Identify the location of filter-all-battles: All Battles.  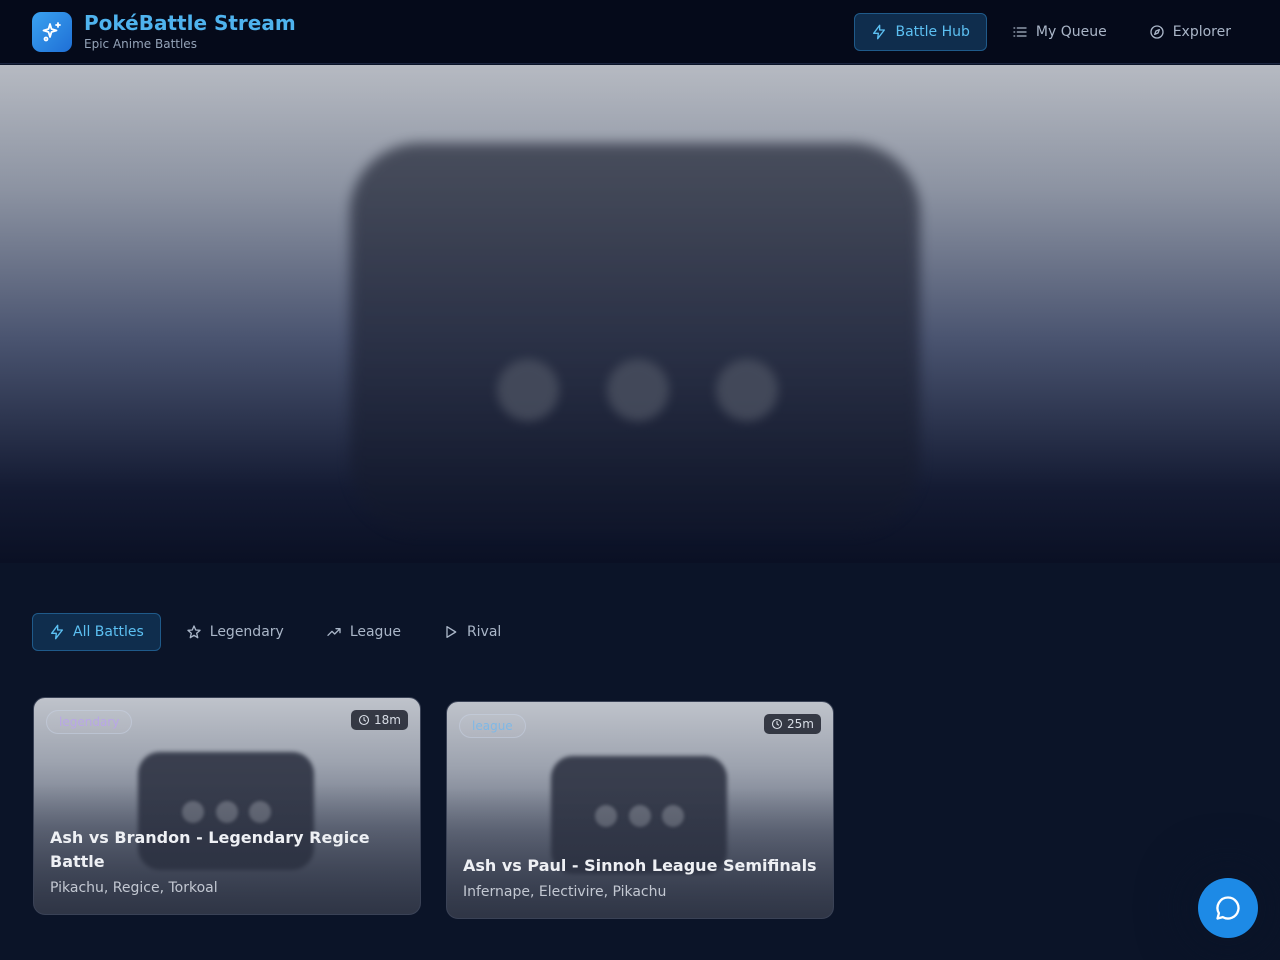
(96, 632).